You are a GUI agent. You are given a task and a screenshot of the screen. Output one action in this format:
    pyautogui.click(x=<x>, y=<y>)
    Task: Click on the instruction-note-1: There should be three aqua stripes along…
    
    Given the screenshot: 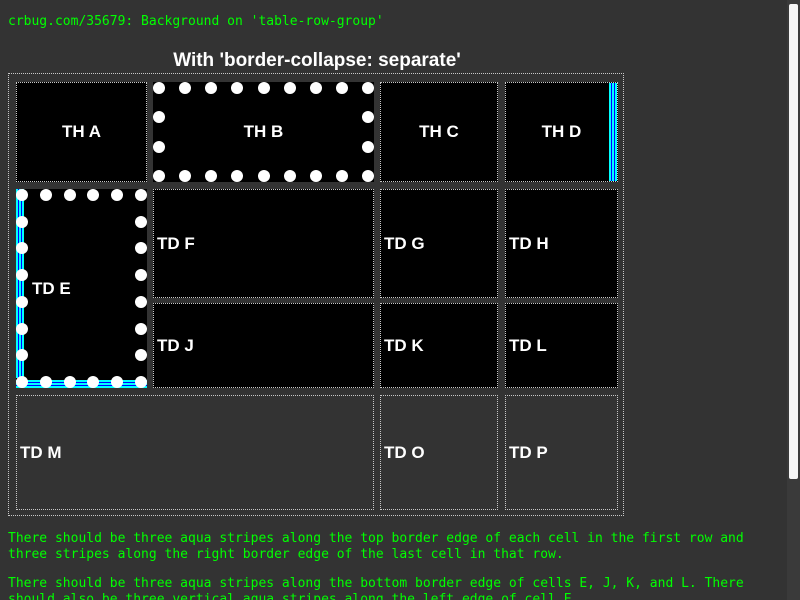 What is the action you would take?
    pyautogui.click(x=376, y=546)
    